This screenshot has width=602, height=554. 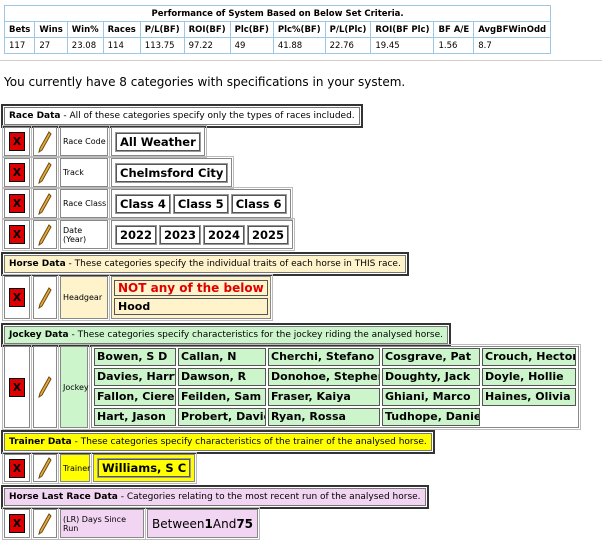 I want to click on range-mid: And, so click(x=224, y=523).